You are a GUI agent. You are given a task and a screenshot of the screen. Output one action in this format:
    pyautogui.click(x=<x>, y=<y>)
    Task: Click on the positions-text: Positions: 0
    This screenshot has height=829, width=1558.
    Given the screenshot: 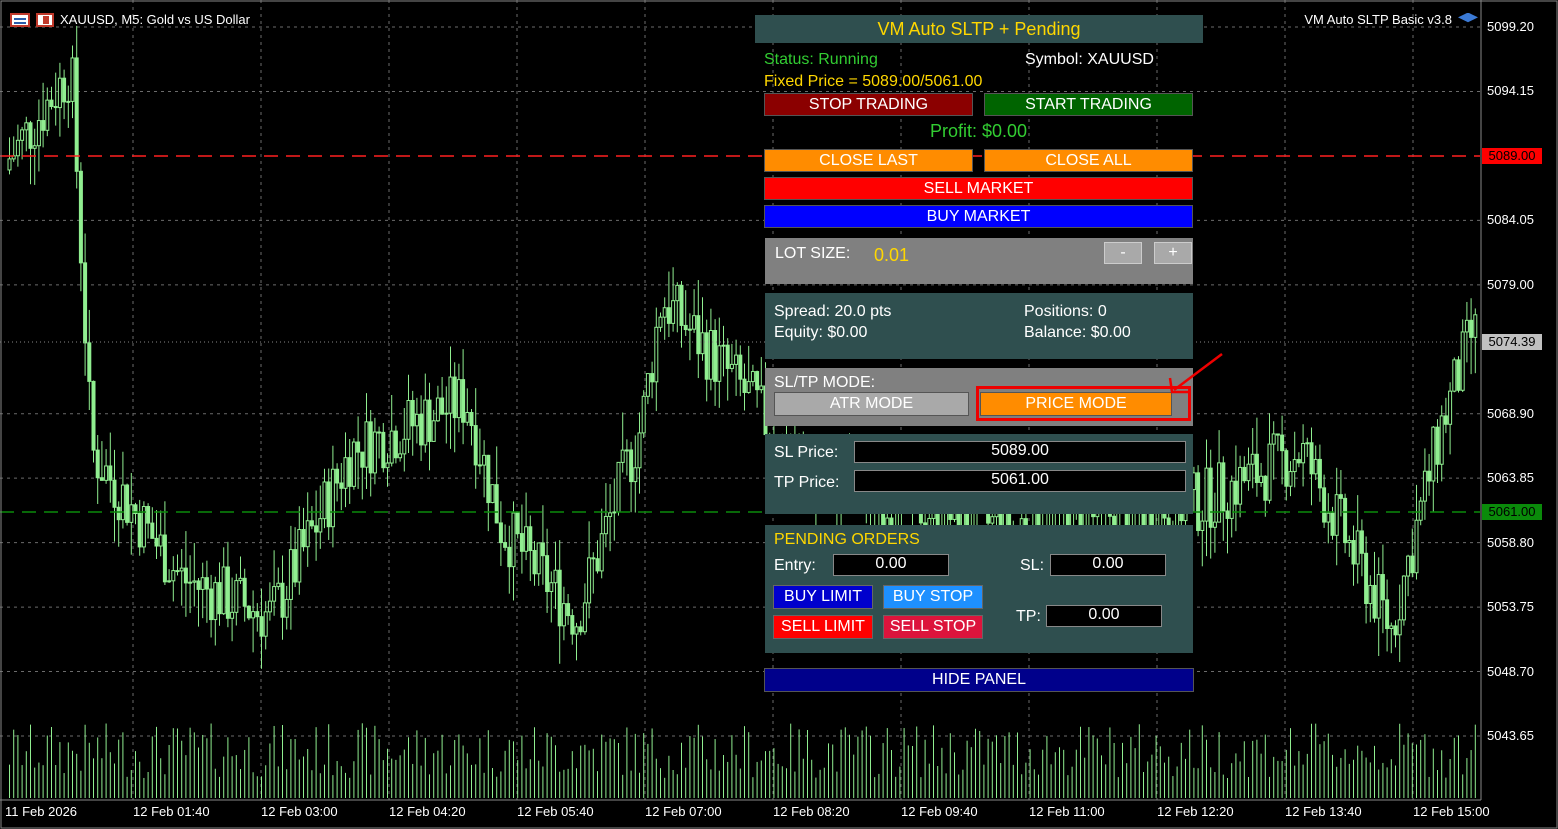 What is the action you would take?
    pyautogui.click(x=1065, y=311)
    